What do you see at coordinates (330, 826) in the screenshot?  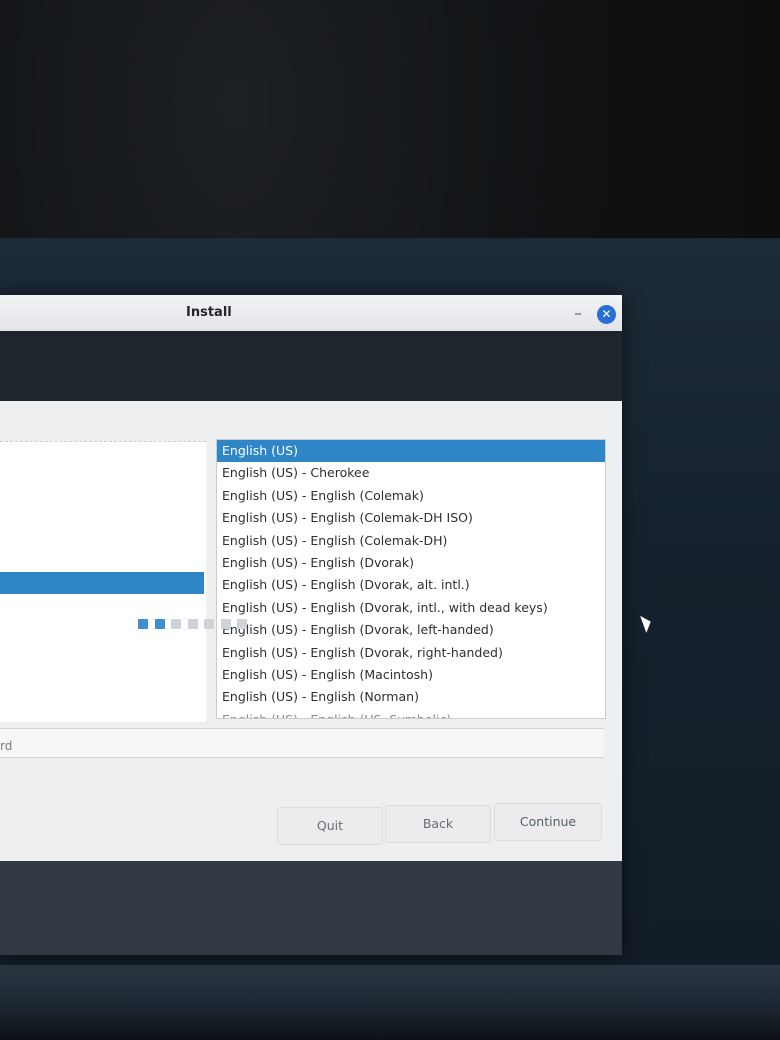 I see `quit-button: Quit` at bounding box center [330, 826].